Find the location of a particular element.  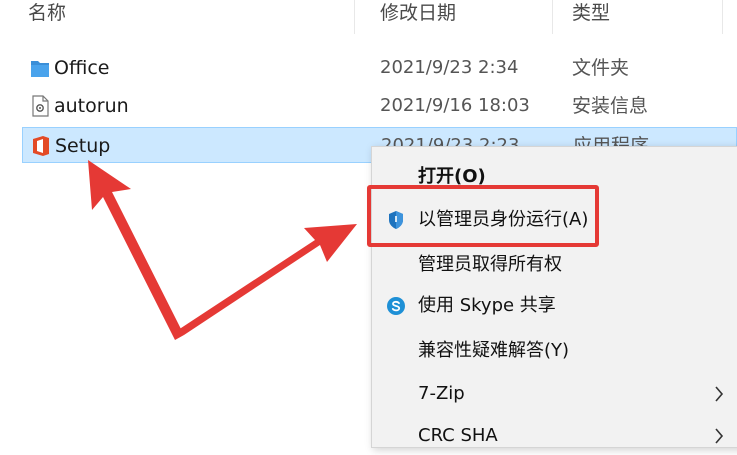

folder-icon is located at coordinates (40, 69).